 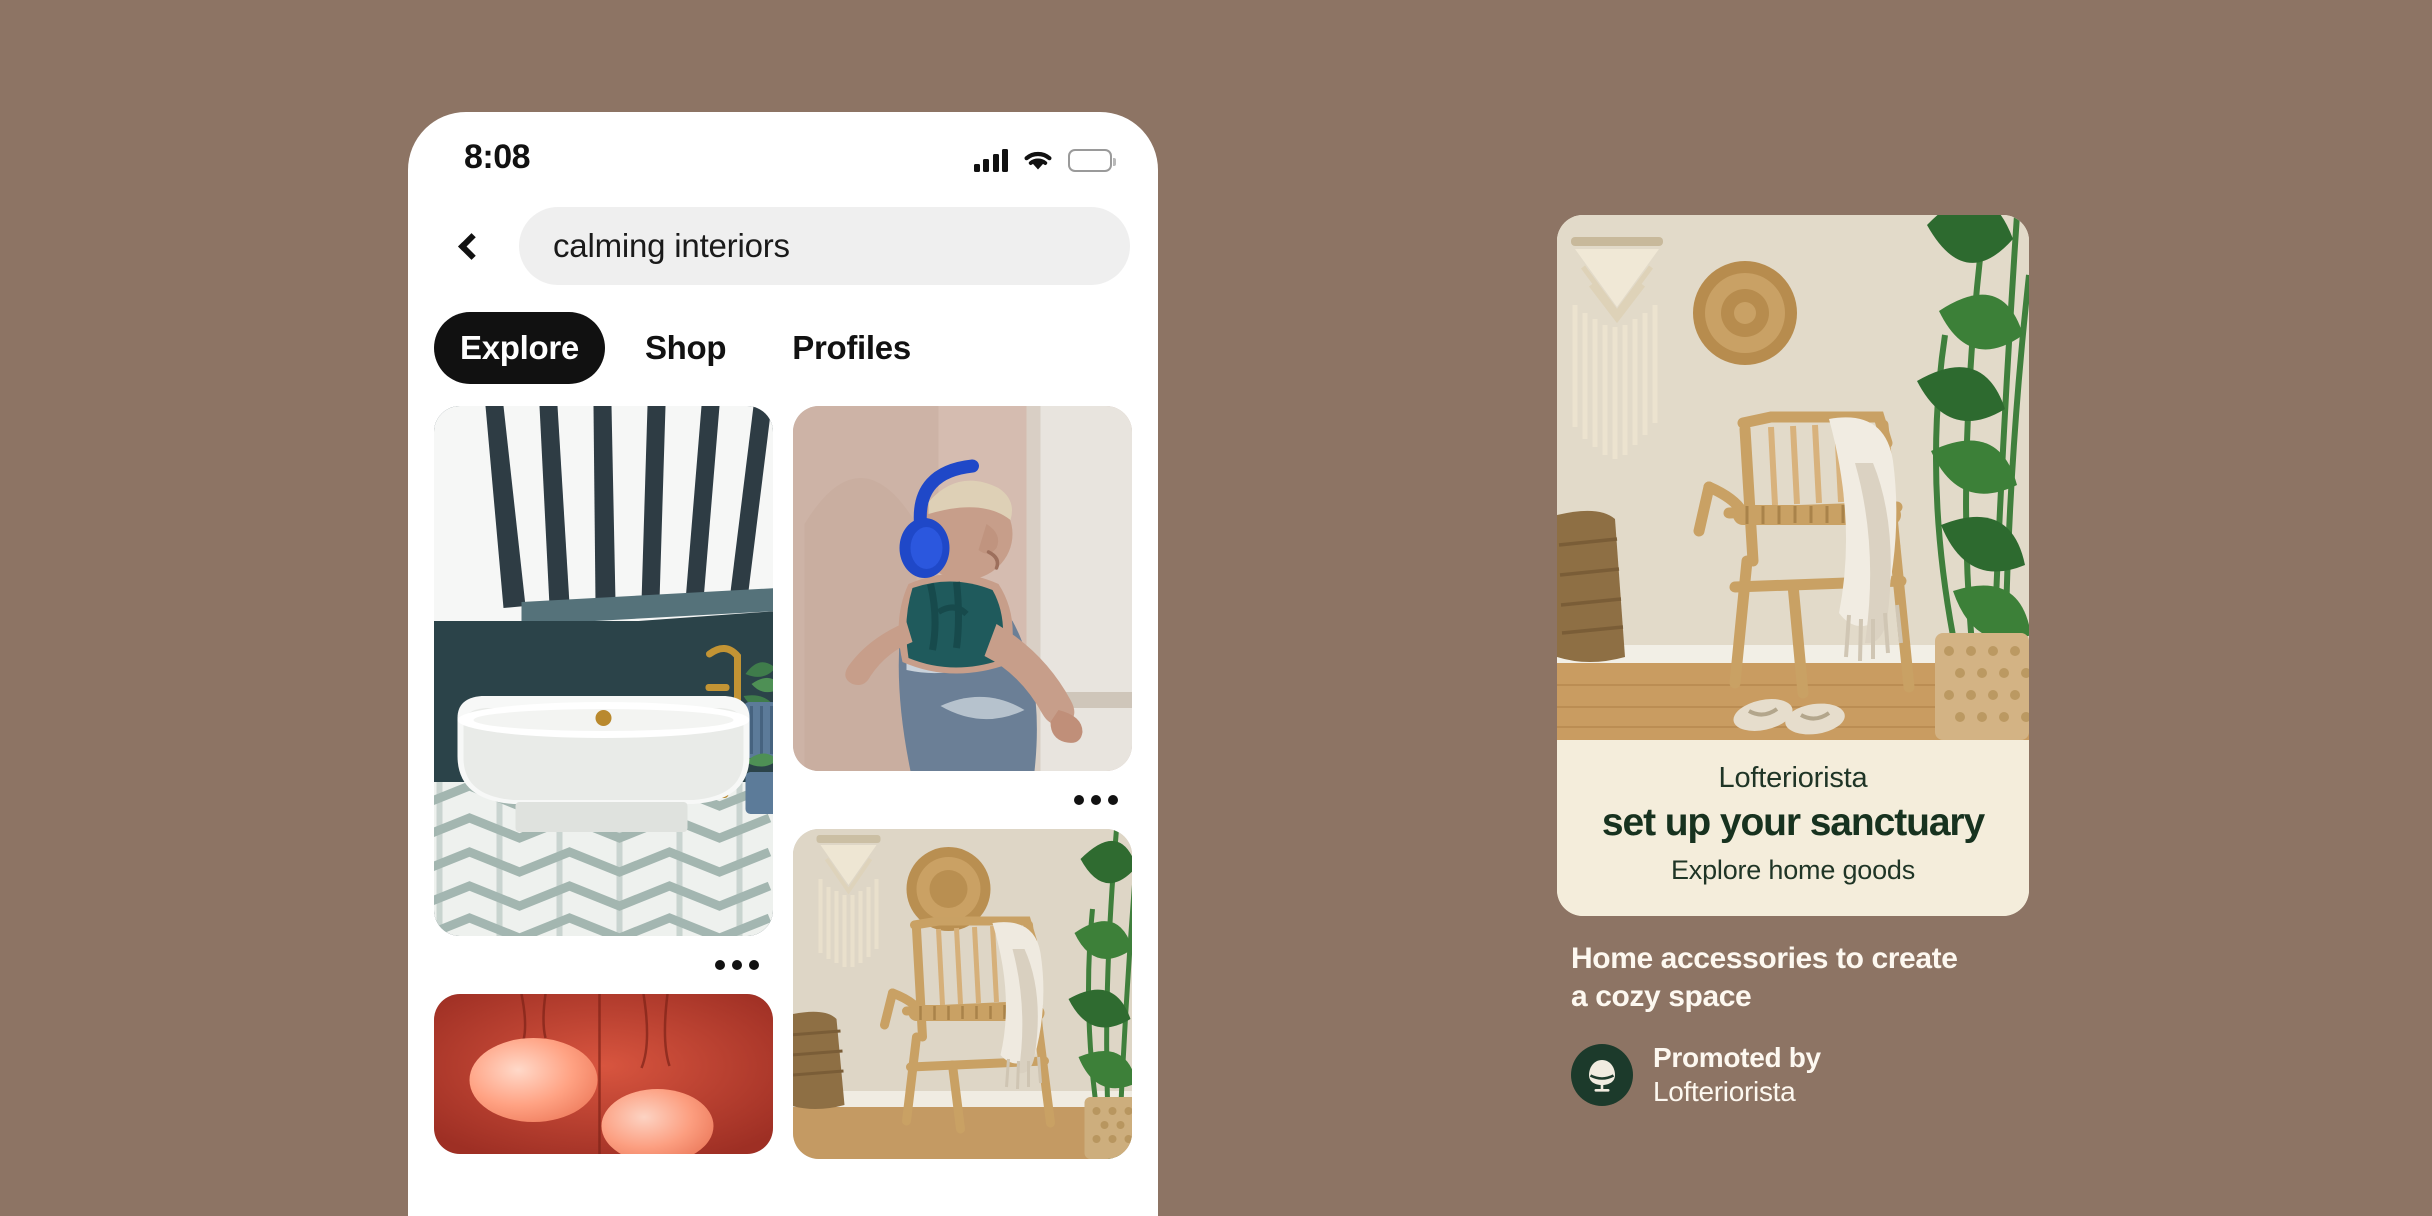 I want to click on status-time: 8:08, so click(x=497, y=157).